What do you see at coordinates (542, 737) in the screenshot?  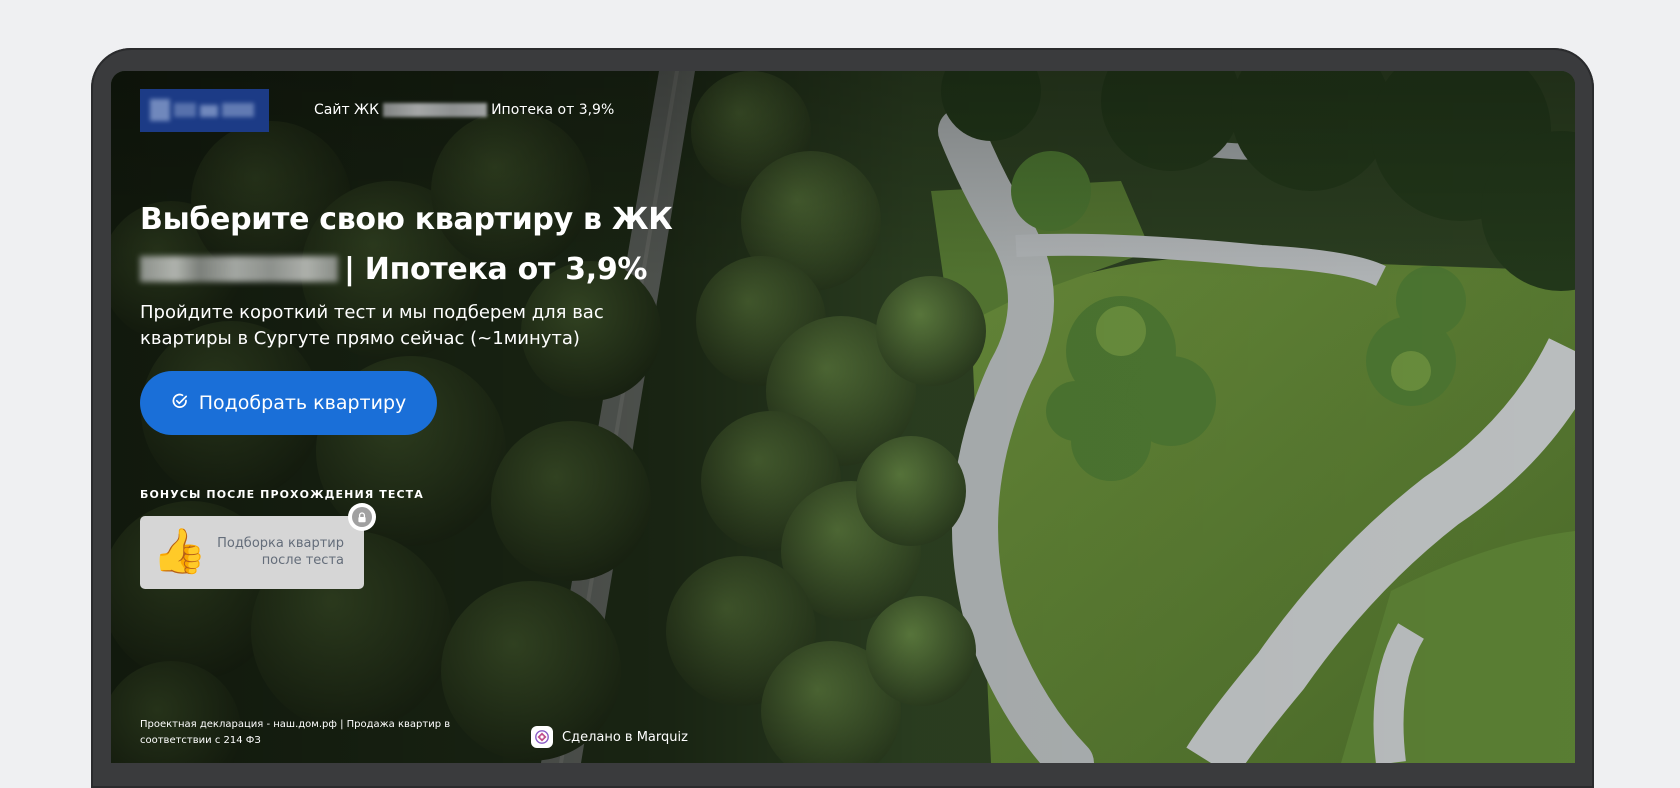 I see `marquiz-logo-icon` at bounding box center [542, 737].